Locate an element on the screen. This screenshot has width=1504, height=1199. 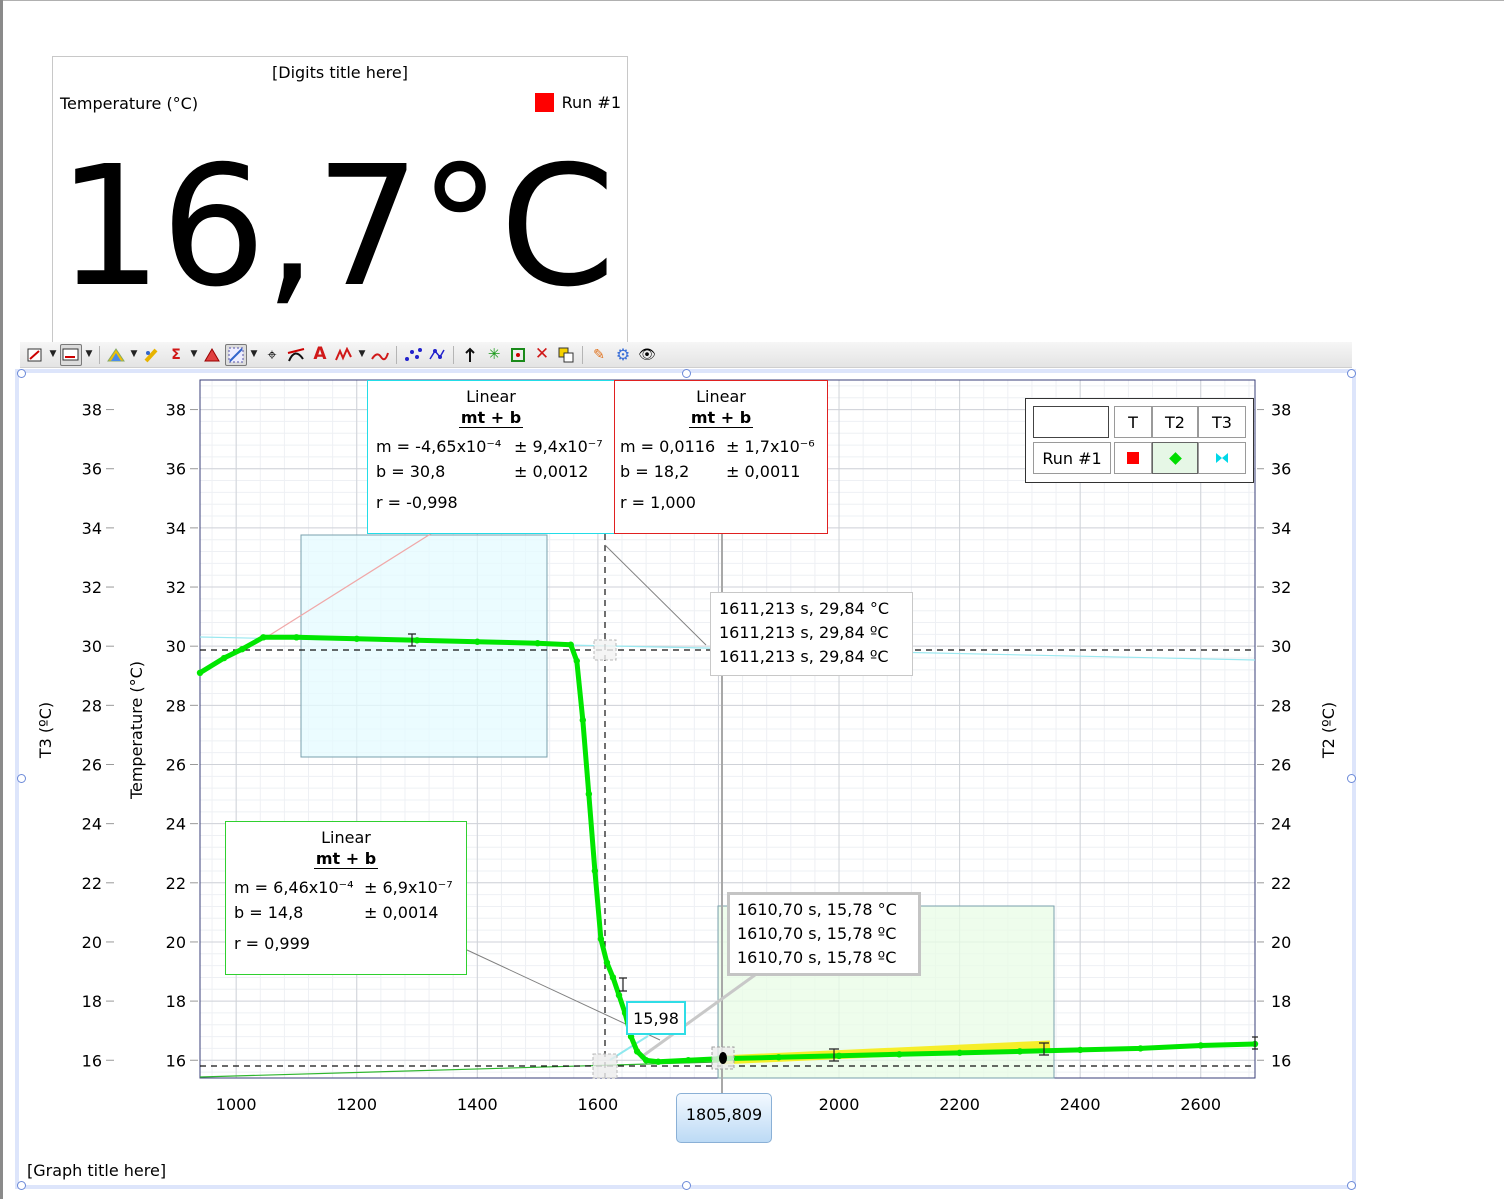
fit-green-b-err: ± 0,0014 is located at coordinates (401, 912).